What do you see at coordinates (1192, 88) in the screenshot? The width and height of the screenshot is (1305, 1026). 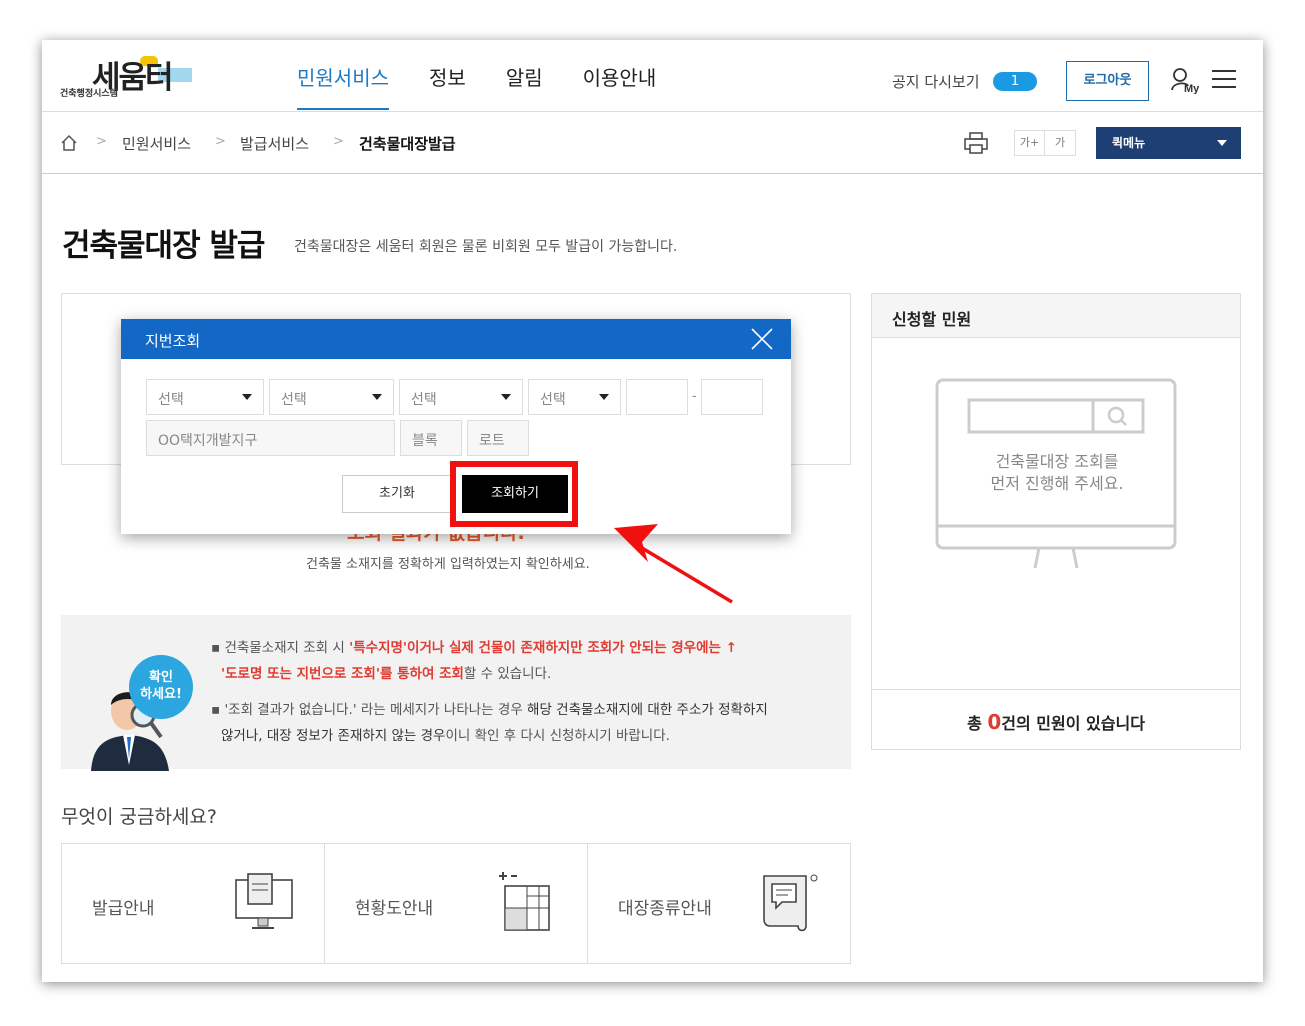 I see `svg-text: My` at bounding box center [1192, 88].